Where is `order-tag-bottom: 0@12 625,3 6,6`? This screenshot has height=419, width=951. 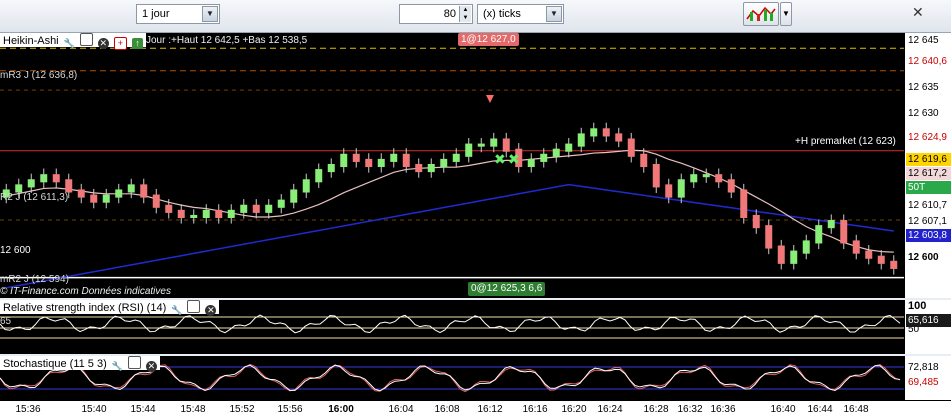 order-tag-bottom: 0@12 625,3 6,6 is located at coordinates (507, 289).